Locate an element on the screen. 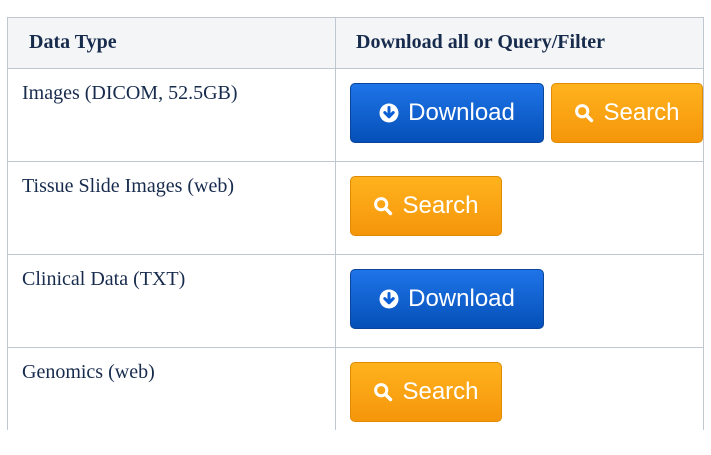 This screenshot has height=455, width=711. row-label: Clinical Data (TXT) is located at coordinates (104, 279).